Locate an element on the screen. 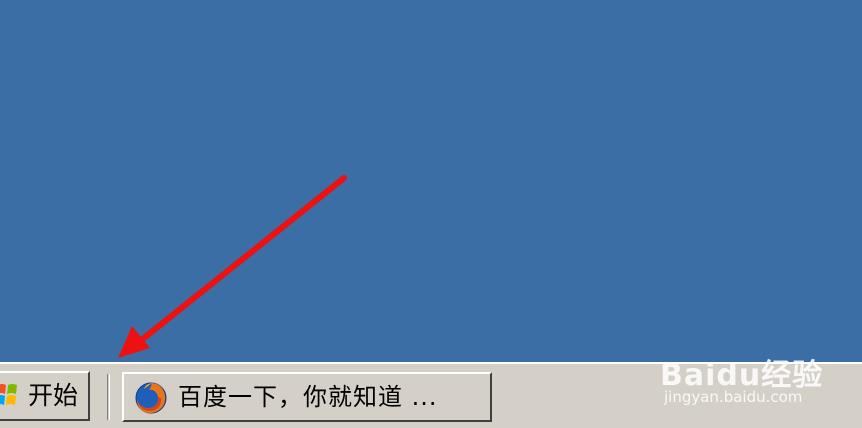 This screenshot has height=428, width=862. start-button: 开始 is located at coordinates (45, 396).